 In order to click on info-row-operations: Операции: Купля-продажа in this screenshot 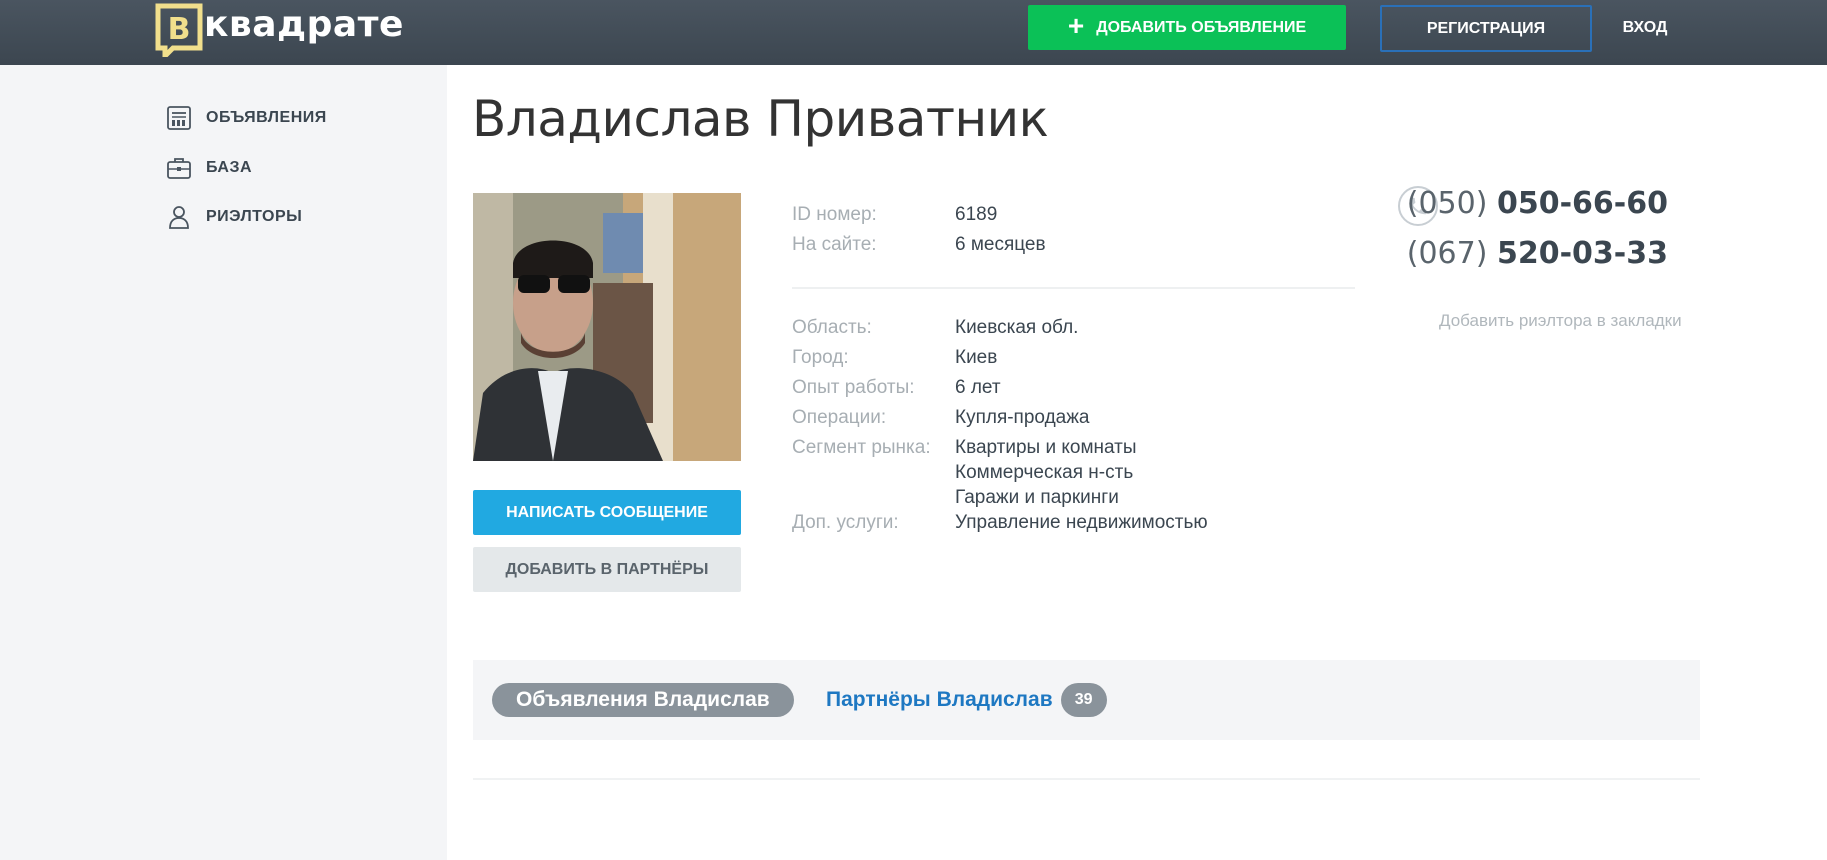, I will do `click(941, 418)`.